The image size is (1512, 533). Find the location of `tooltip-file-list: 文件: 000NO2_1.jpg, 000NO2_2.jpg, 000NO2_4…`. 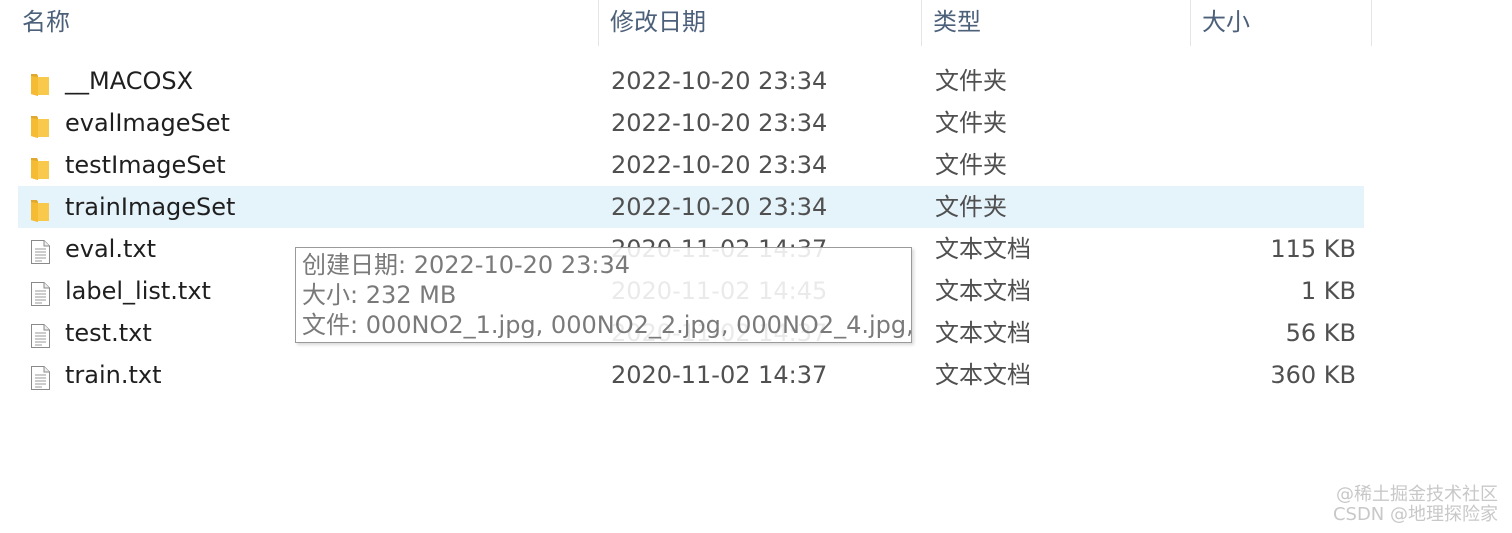

tooltip-file-list: 文件: 000NO2_1.jpg, 000NO2_2.jpg, 000NO2_4… is located at coordinates (607, 325).